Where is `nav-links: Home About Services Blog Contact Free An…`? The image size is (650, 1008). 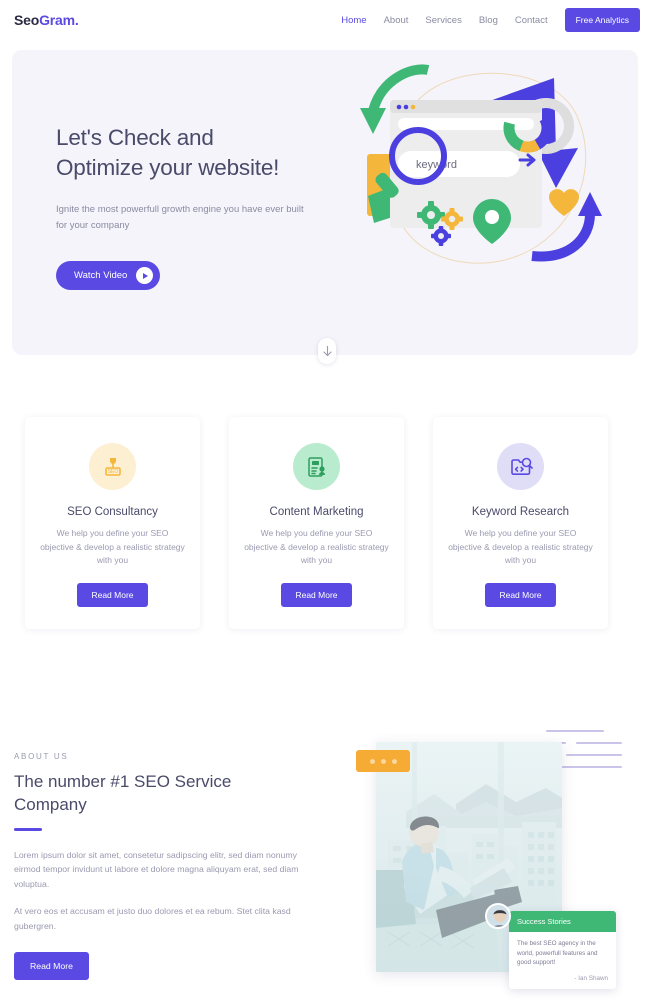 nav-links: Home About Services Blog Contact Free An… is located at coordinates (495, 20).